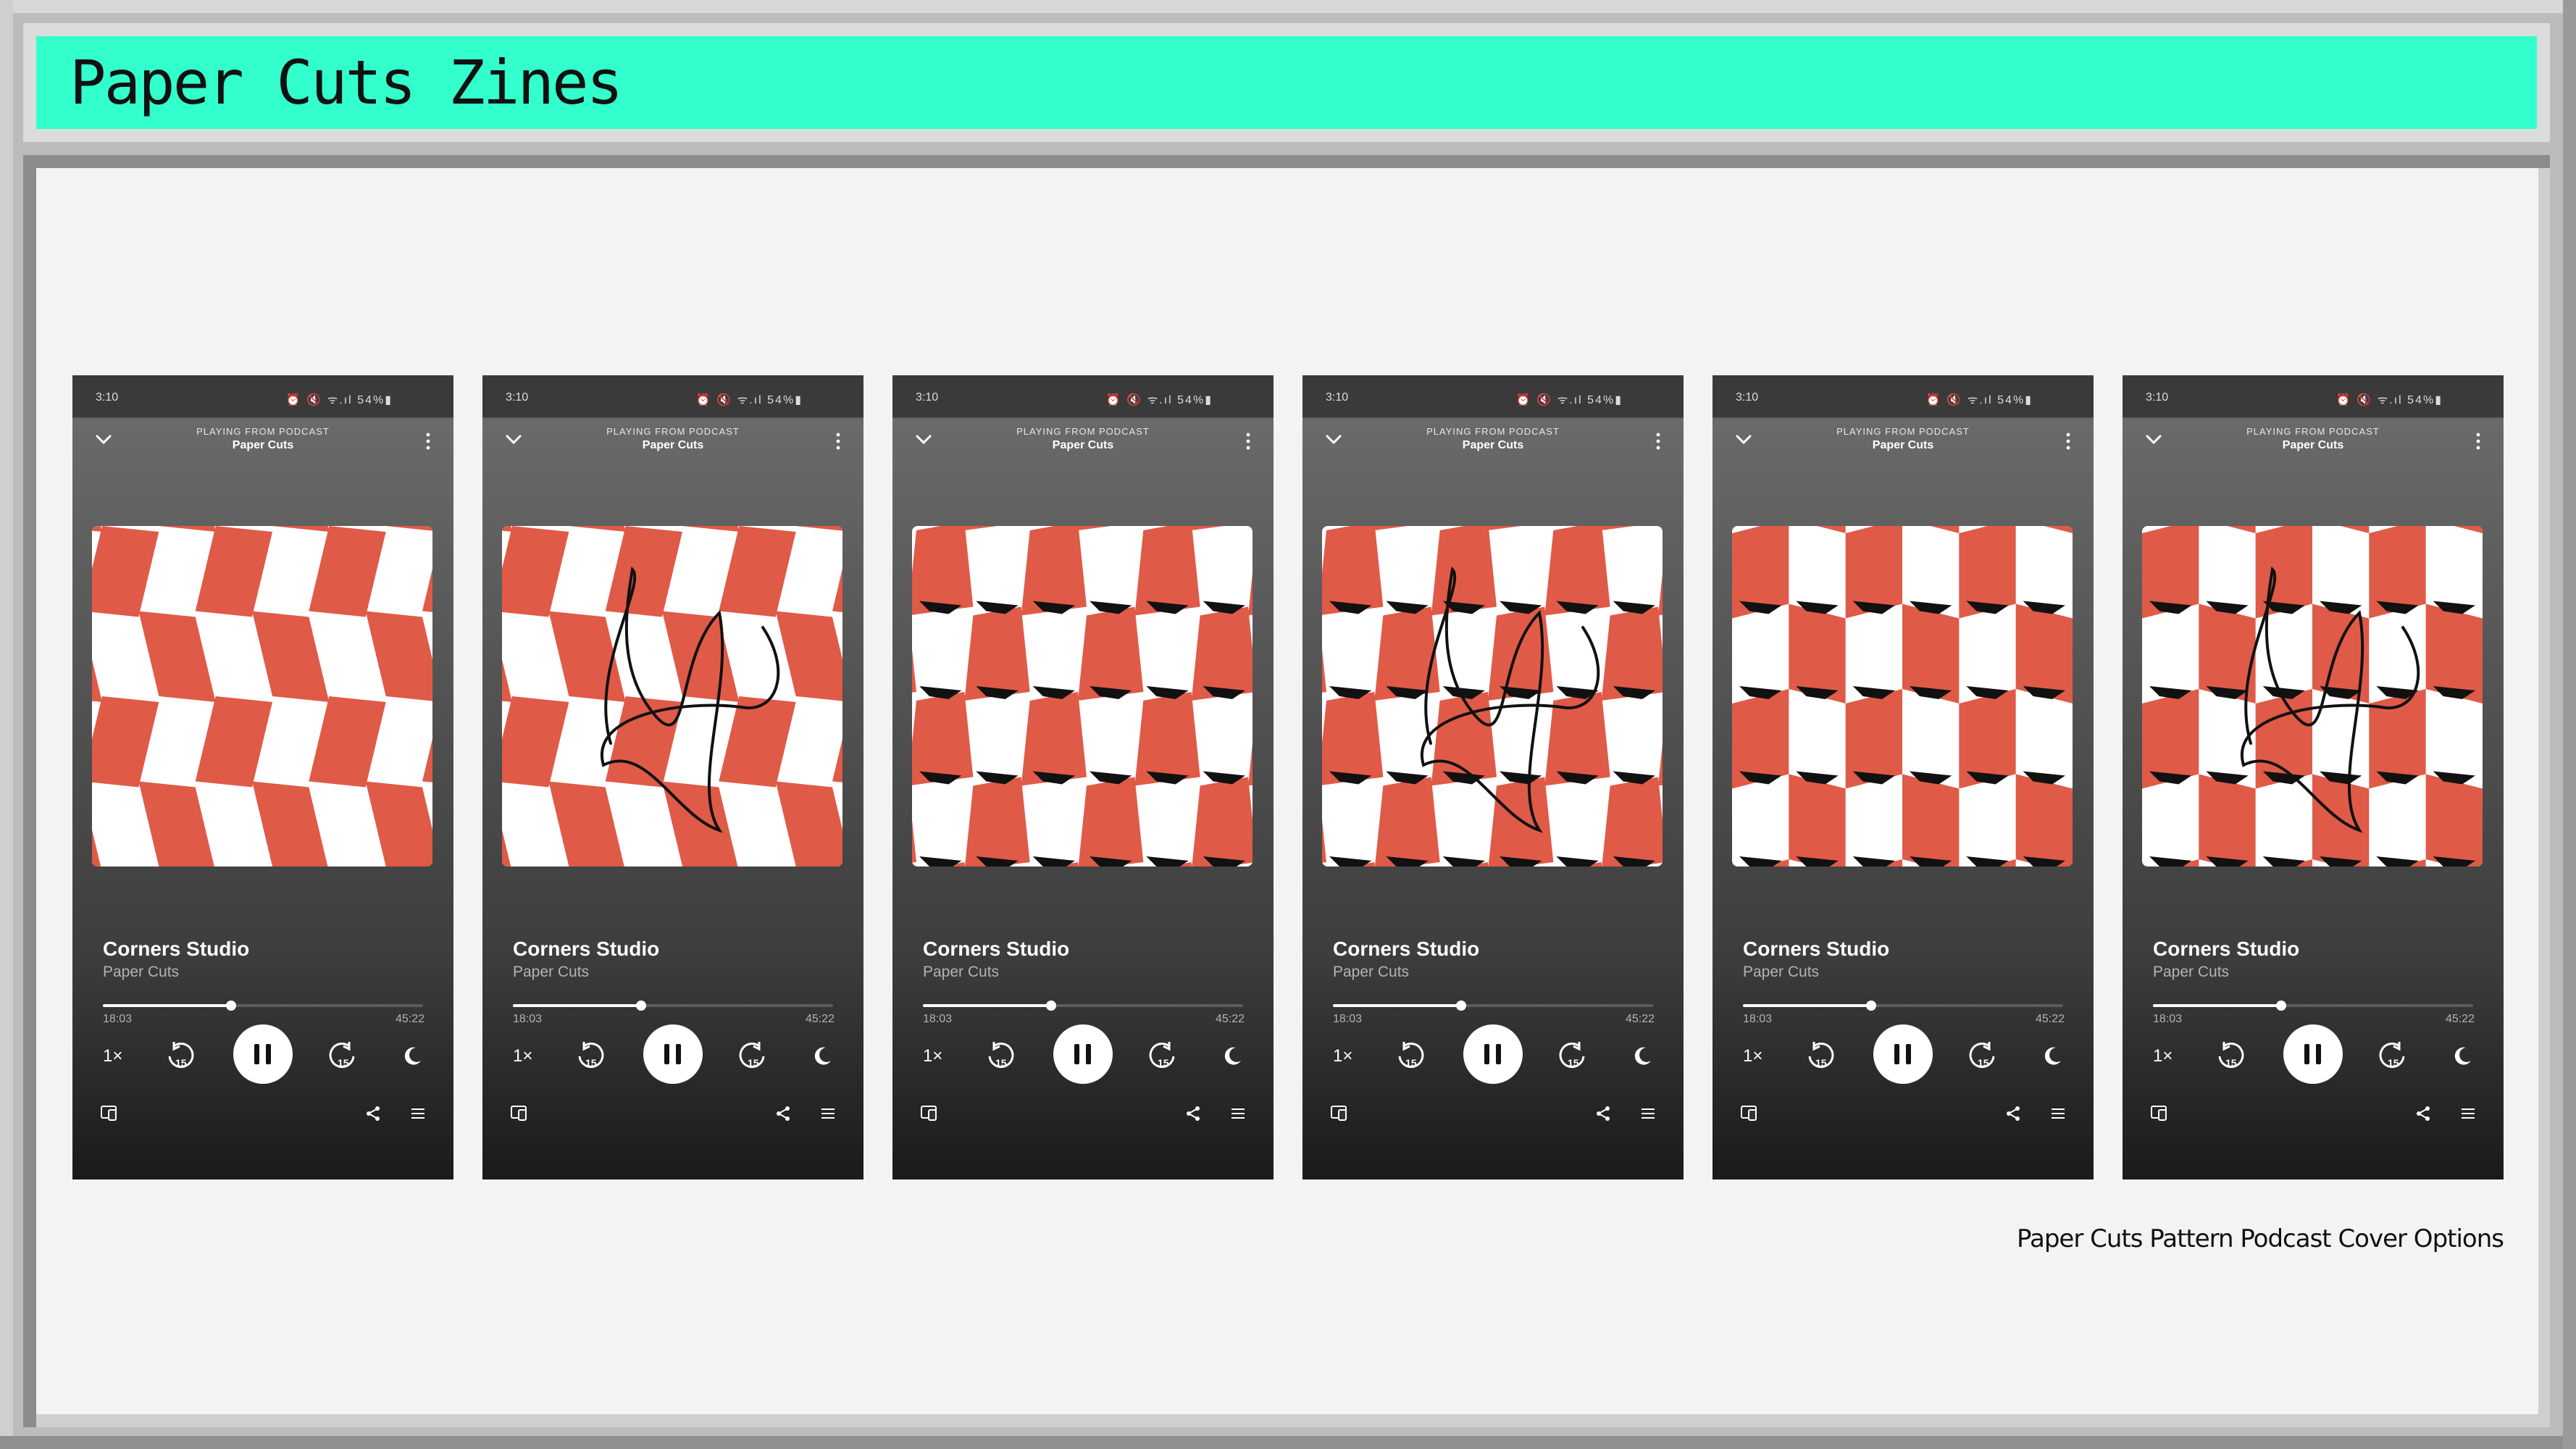 Image resolution: width=2576 pixels, height=1449 pixels. Describe the element at coordinates (2231, 1063) in the screenshot. I see `skip-back-seconds: 15` at that location.